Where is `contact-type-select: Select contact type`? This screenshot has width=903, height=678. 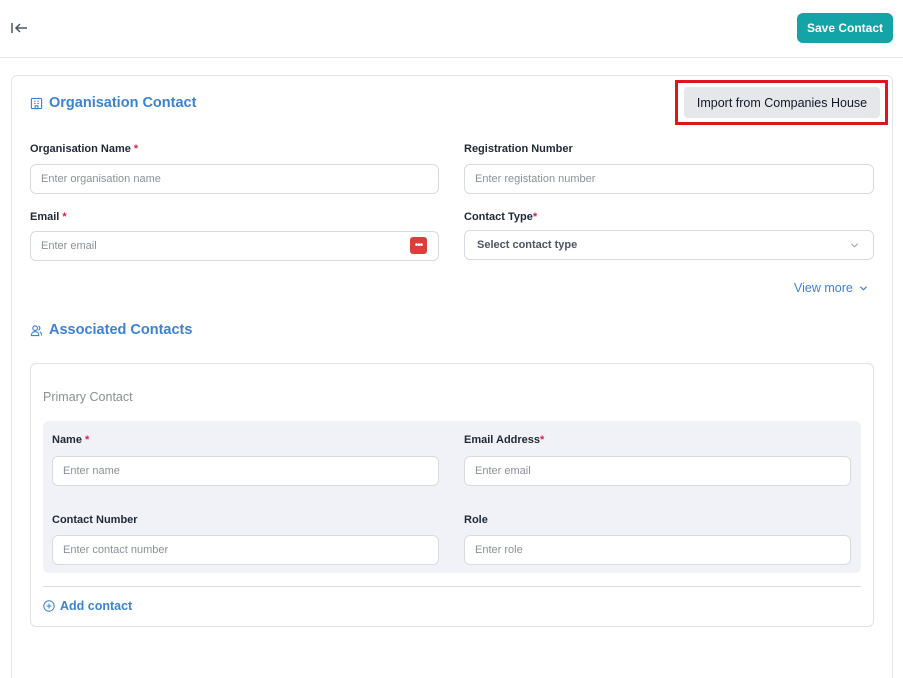
contact-type-select: Select contact type is located at coordinates (669, 245).